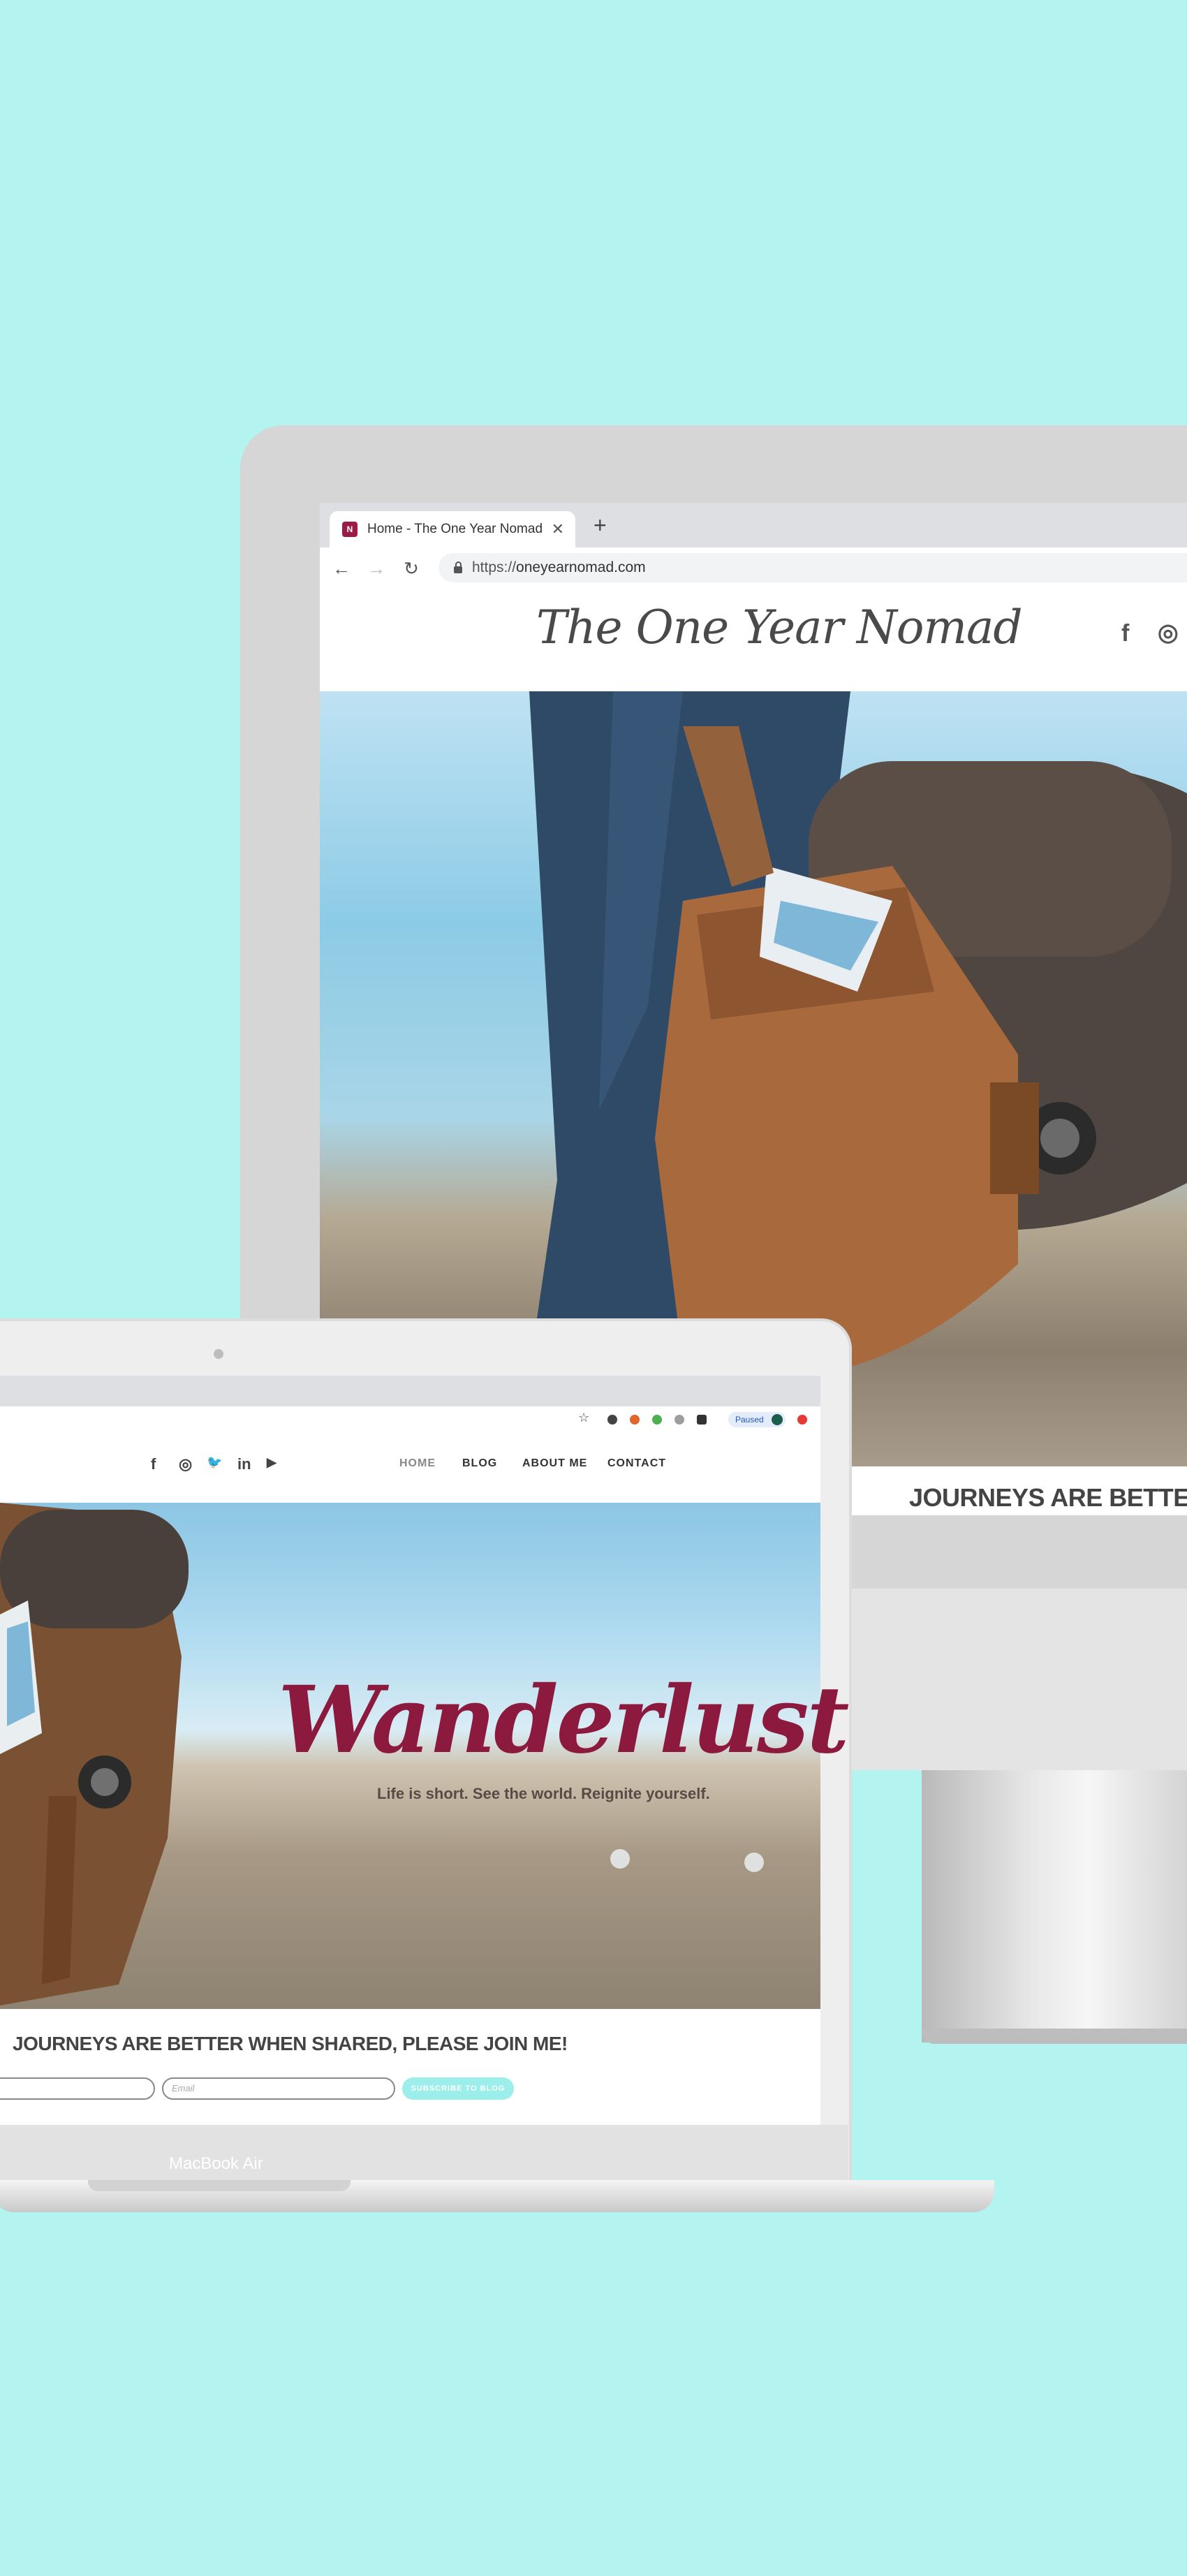 The image size is (1187, 2576). Describe the element at coordinates (410, 1391) in the screenshot. I see `macbook-tab-strip` at that location.